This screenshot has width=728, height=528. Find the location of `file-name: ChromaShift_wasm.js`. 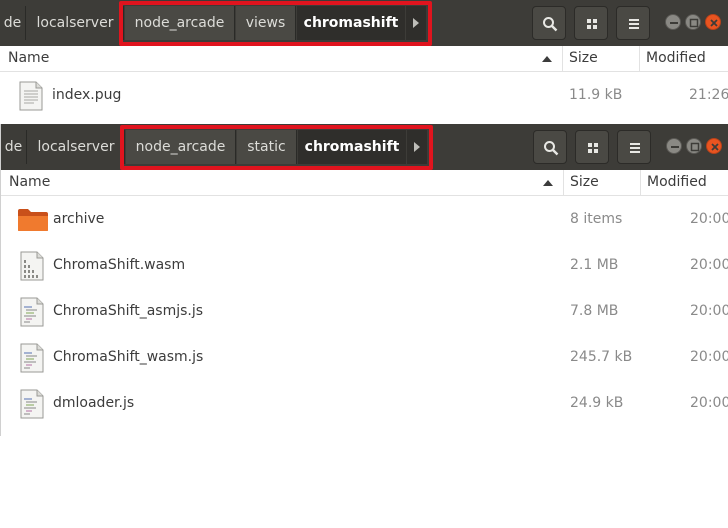

file-name: ChromaShift_wasm.js is located at coordinates (128, 357).